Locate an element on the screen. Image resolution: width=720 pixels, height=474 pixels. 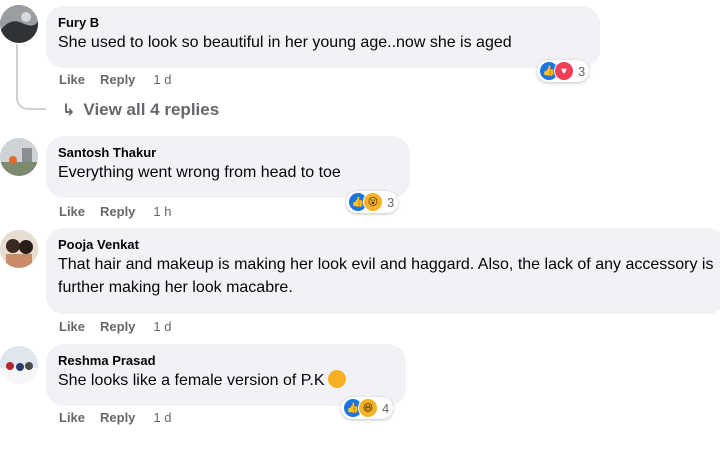
comment-author: Reshma Prasad is located at coordinates (226, 360).